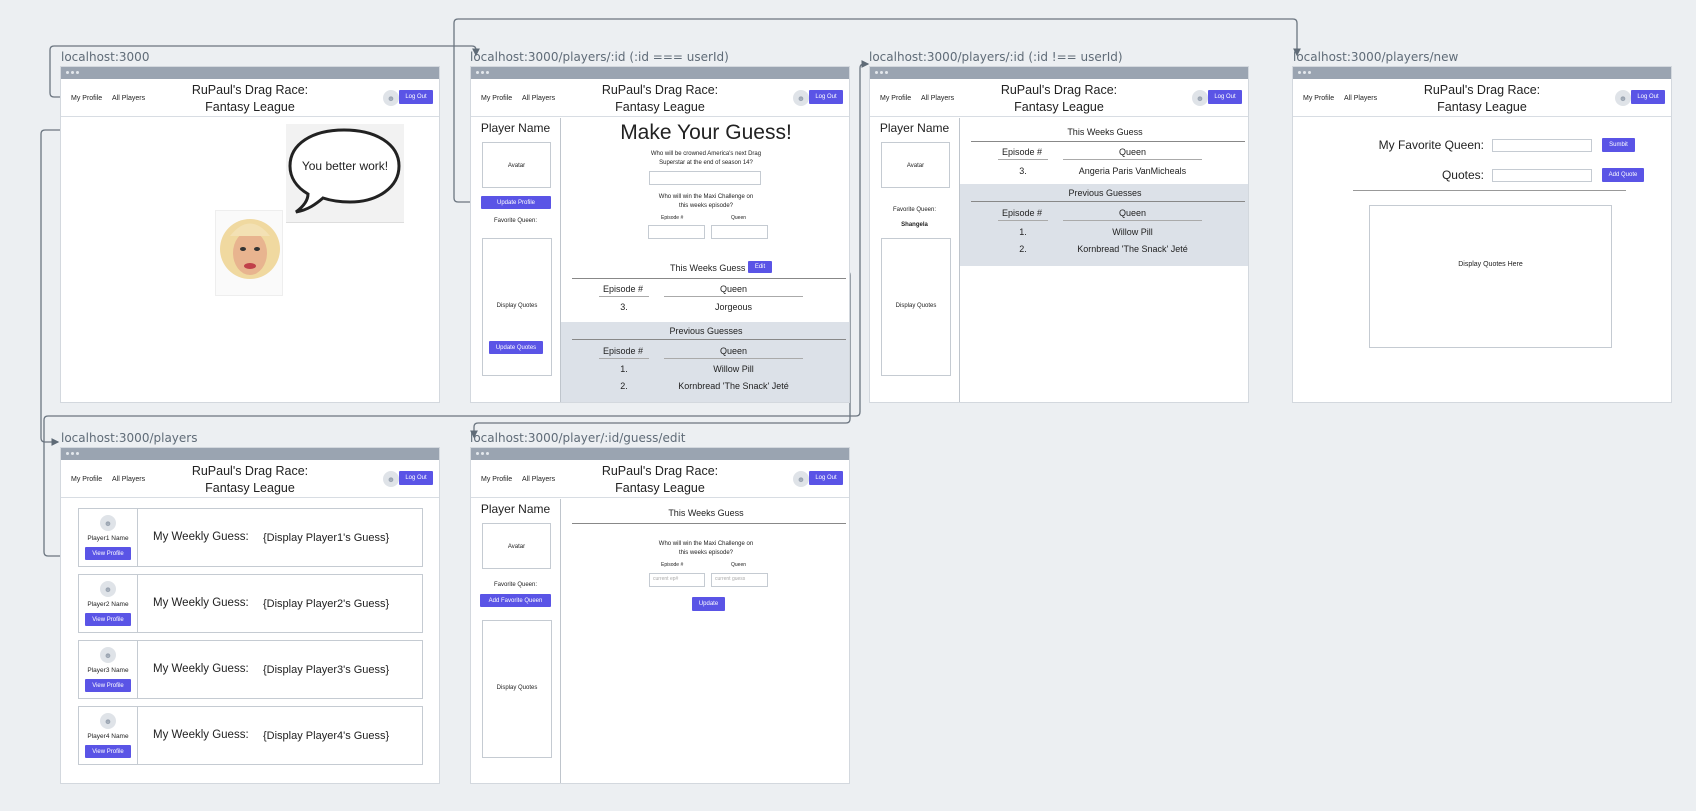 This screenshot has height=811, width=1696. Describe the element at coordinates (516, 347) in the screenshot. I see `update-quotes-button: Update Quotes` at that location.